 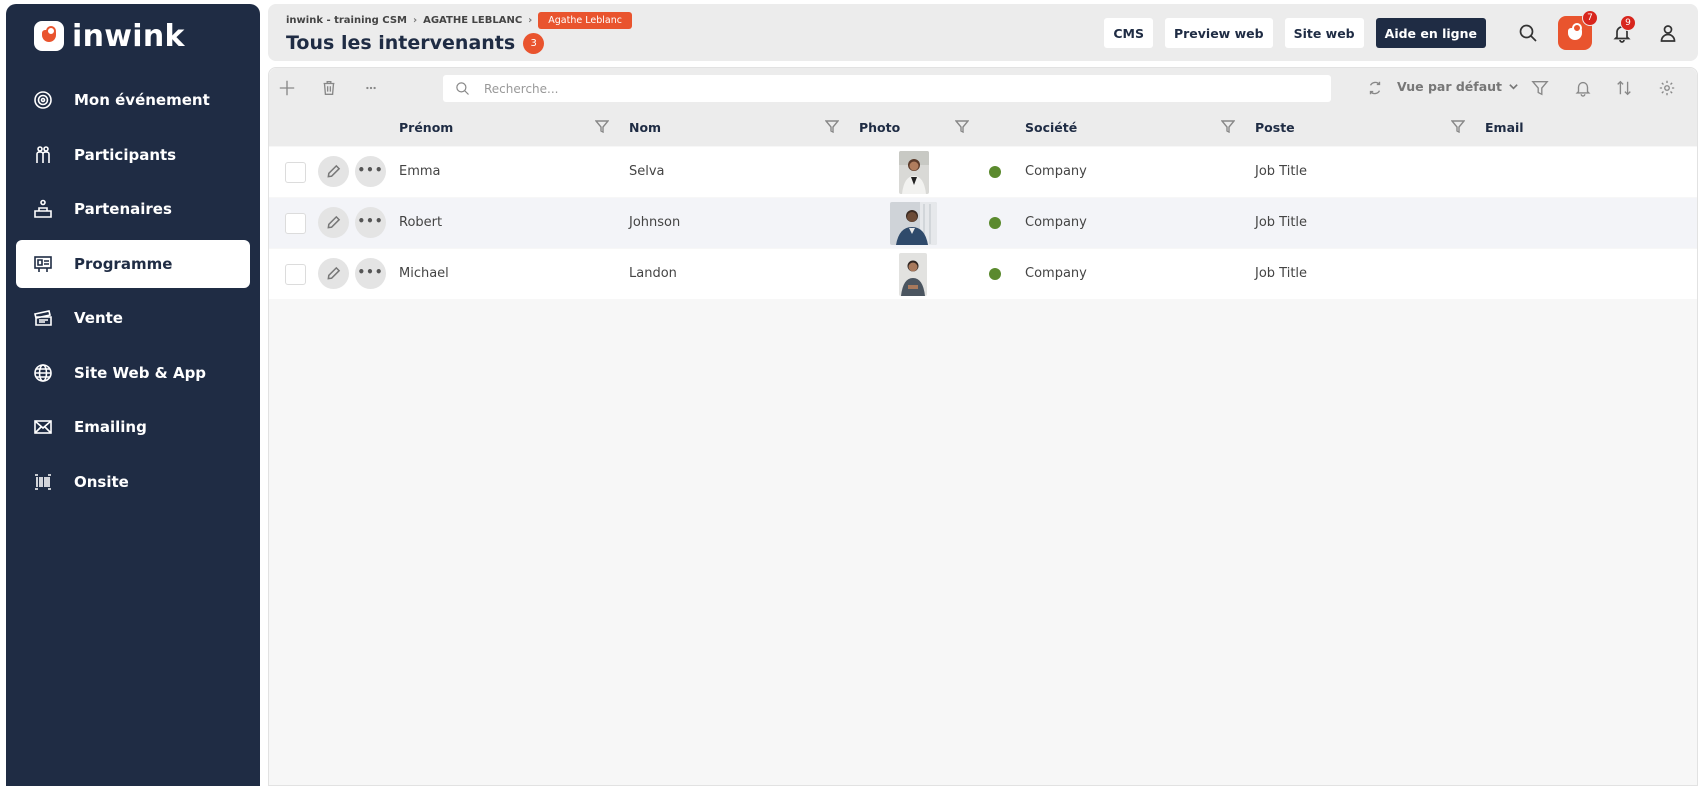 What do you see at coordinates (983, 172) in the screenshot?
I see `table-row: ••• Emma Selva Company Job Title` at bounding box center [983, 172].